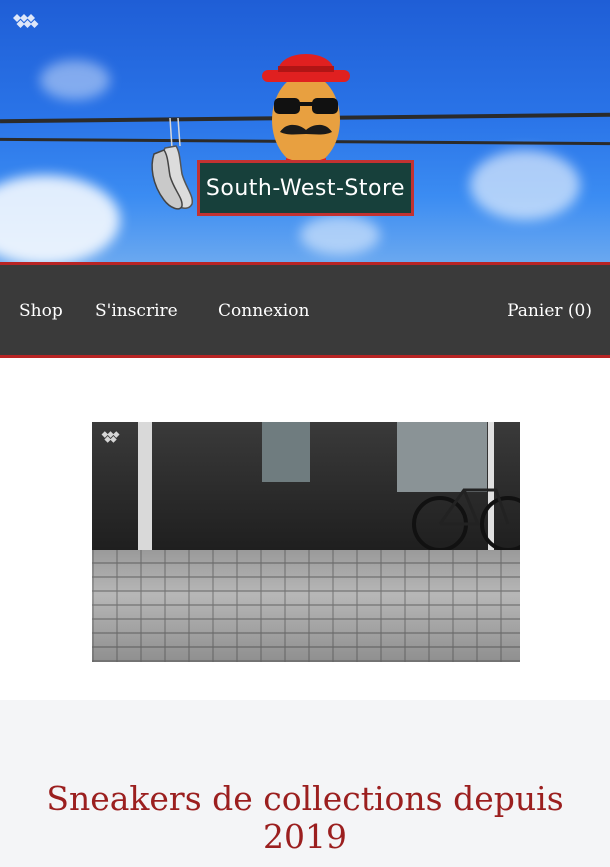  Describe the element at coordinates (306, 606) in the screenshot. I see `brick-pattern` at that location.